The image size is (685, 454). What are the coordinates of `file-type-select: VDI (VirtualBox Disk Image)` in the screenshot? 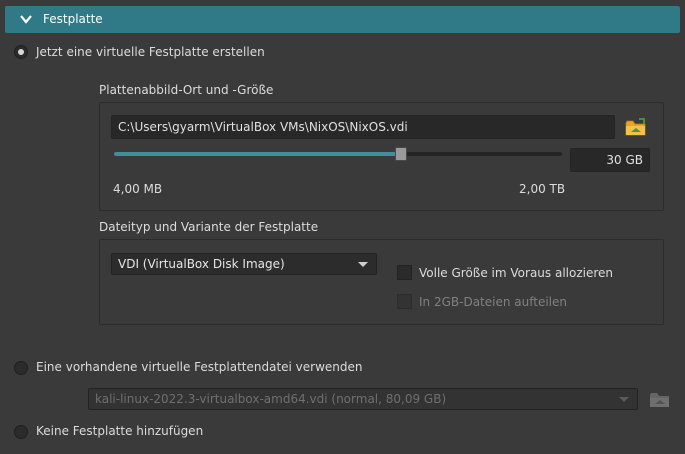 It's located at (244, 264).